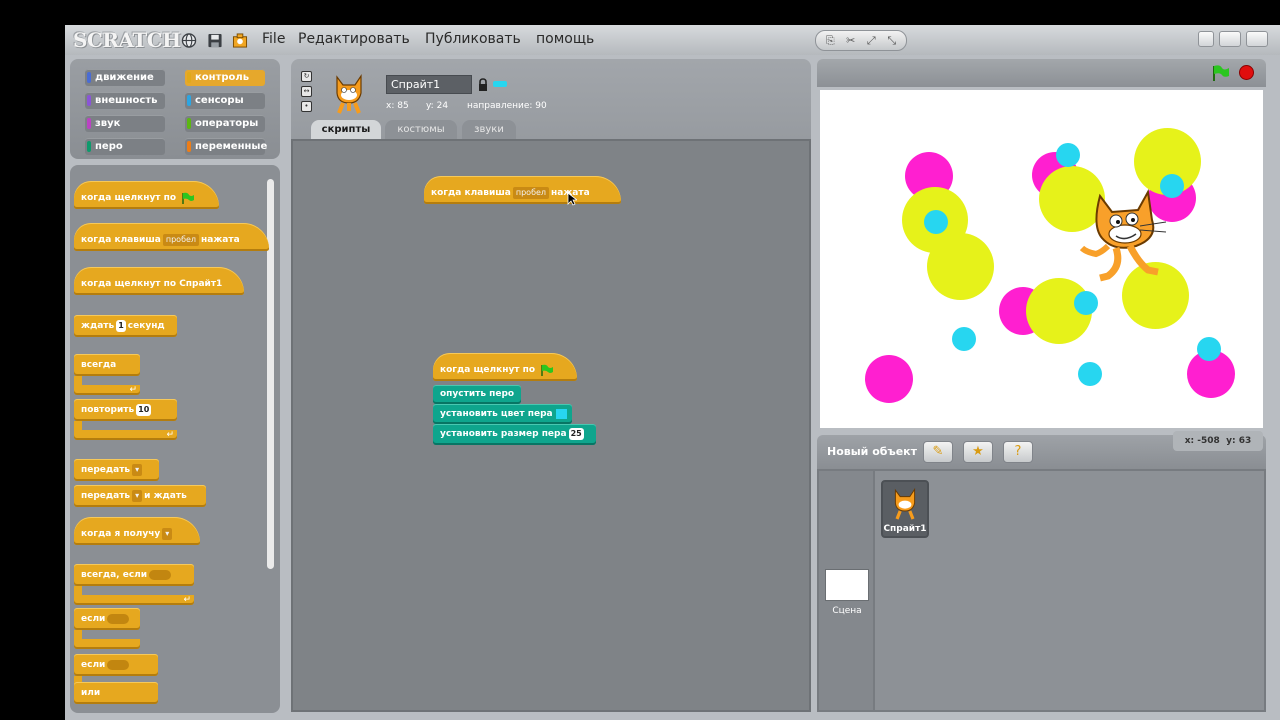 Image resolution: width=1280 pixels, height=720 pixels. I want to click on menu-edit: Редактировать, so click(354, 39).